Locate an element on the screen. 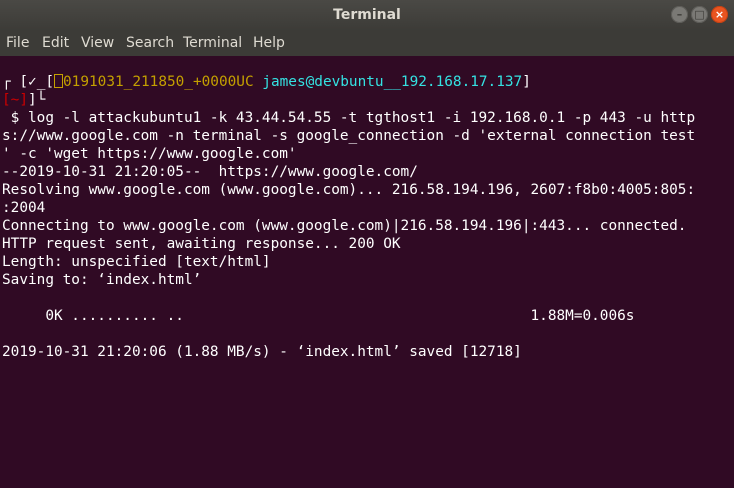 The image size is (734, 488). status-check-icon: ✓ is located at coordinates (32, 82).